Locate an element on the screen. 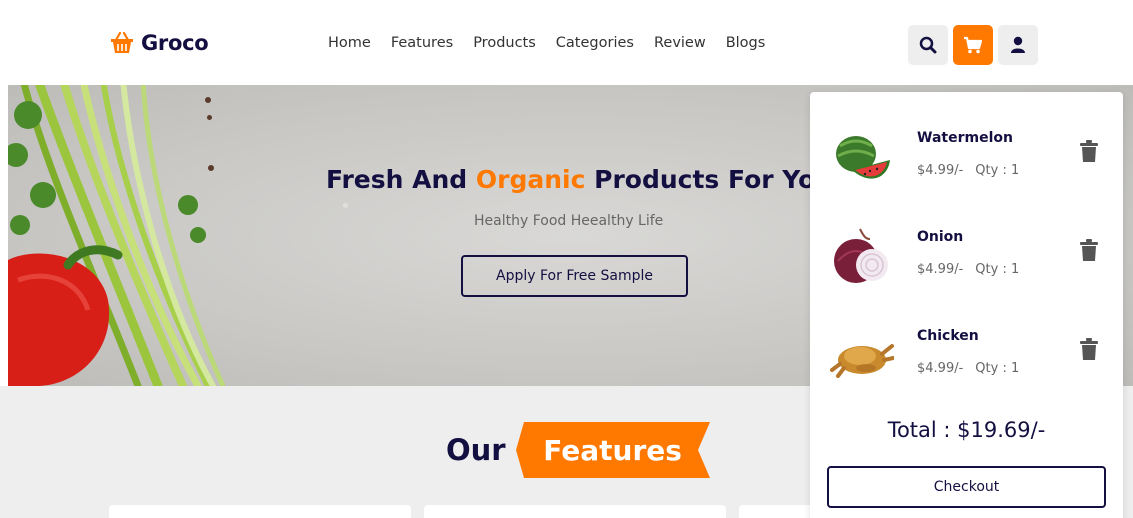 The height and width of the screenshot is (518, 1133). cart-item: Chicken $4.99/- Qty : 1 is located at coordinates (966, 358).